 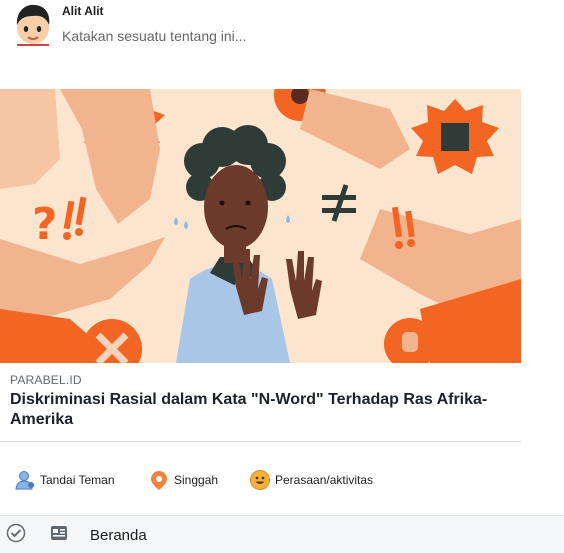 I want to click on audience-label: Beranda, so click(x=118, y=535).